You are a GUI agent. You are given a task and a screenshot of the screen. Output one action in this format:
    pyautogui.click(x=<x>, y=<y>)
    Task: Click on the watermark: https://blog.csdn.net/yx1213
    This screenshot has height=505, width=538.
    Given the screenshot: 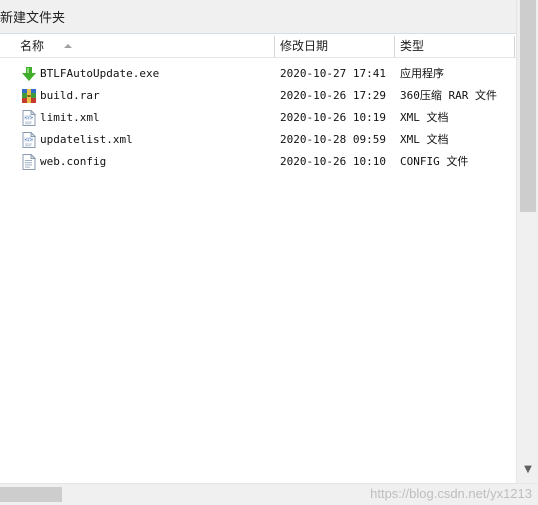 What is the action you would take?
    pyautogui.click(x=451, y=493)
    